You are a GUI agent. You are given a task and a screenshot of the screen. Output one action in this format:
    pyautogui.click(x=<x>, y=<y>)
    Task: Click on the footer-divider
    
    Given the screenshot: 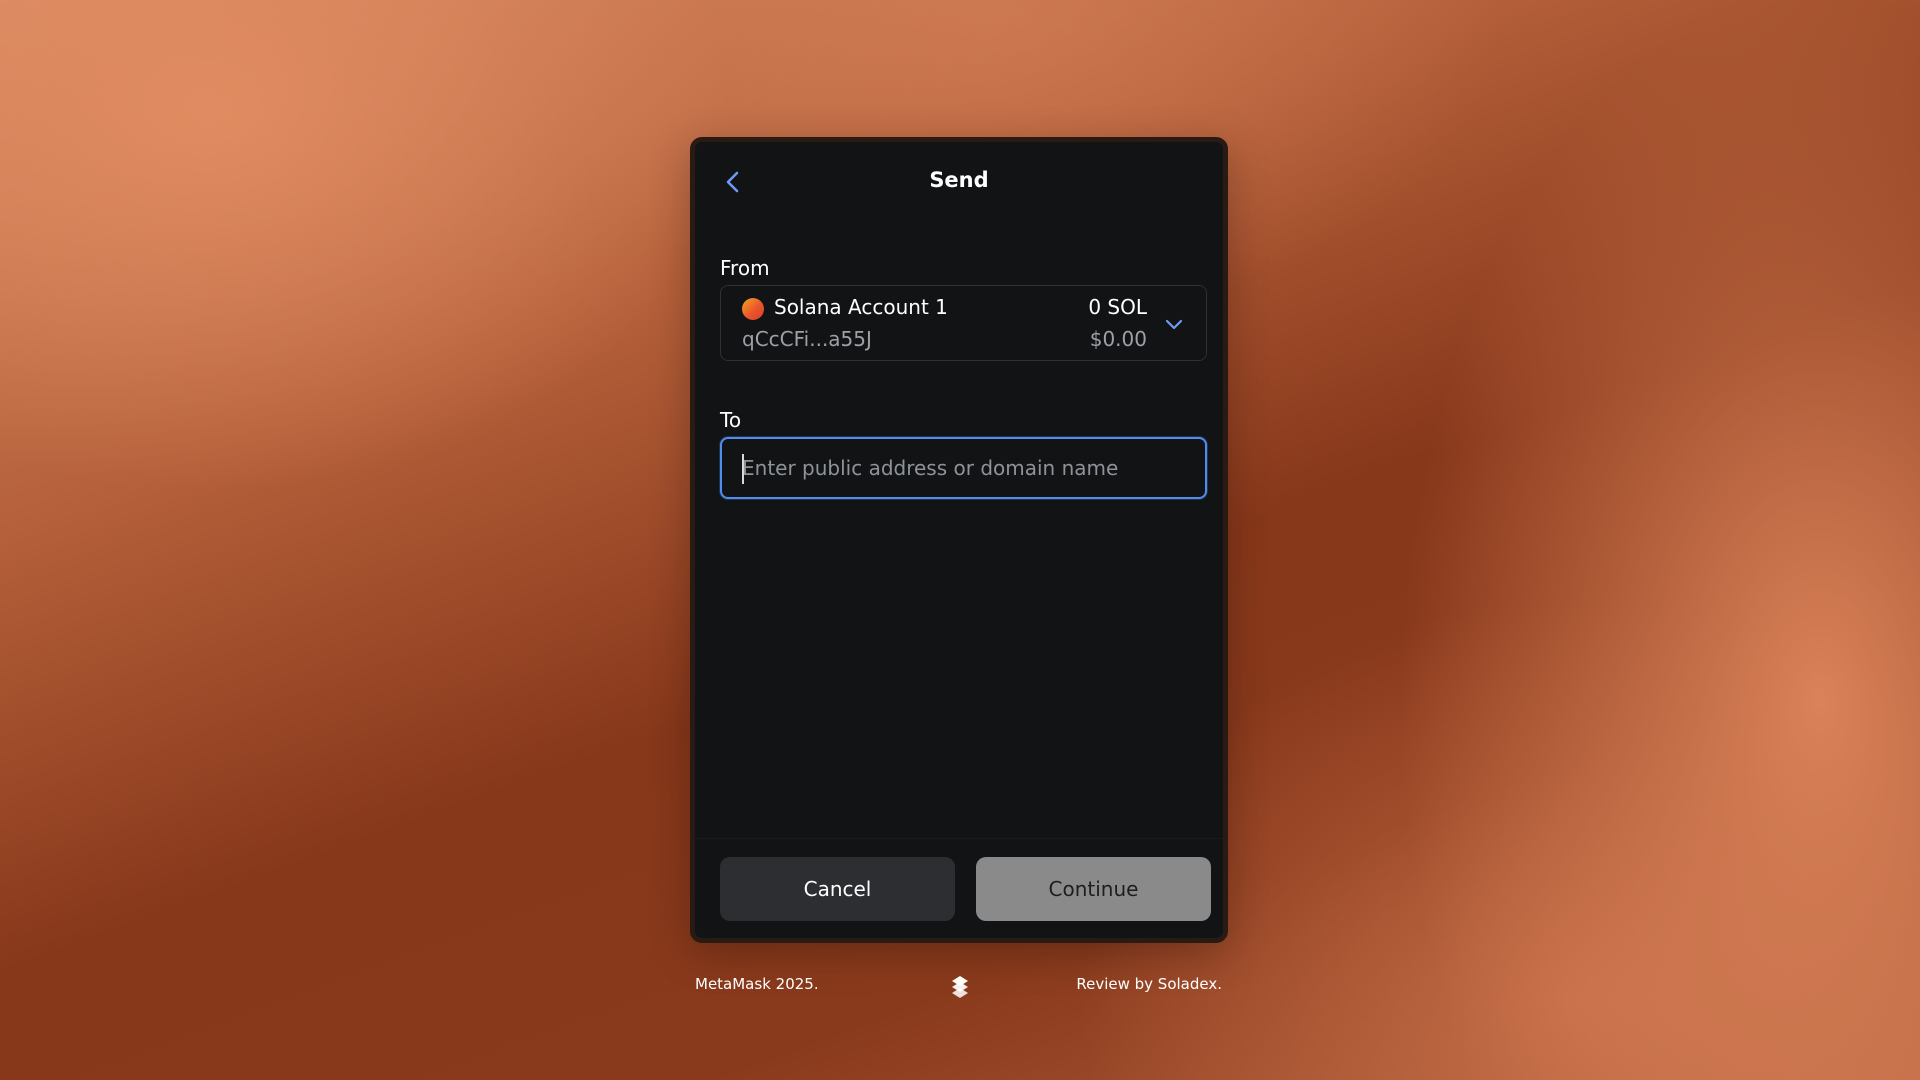 What is the action you would take?
    pyautogui.click(x=959, y=838)
    